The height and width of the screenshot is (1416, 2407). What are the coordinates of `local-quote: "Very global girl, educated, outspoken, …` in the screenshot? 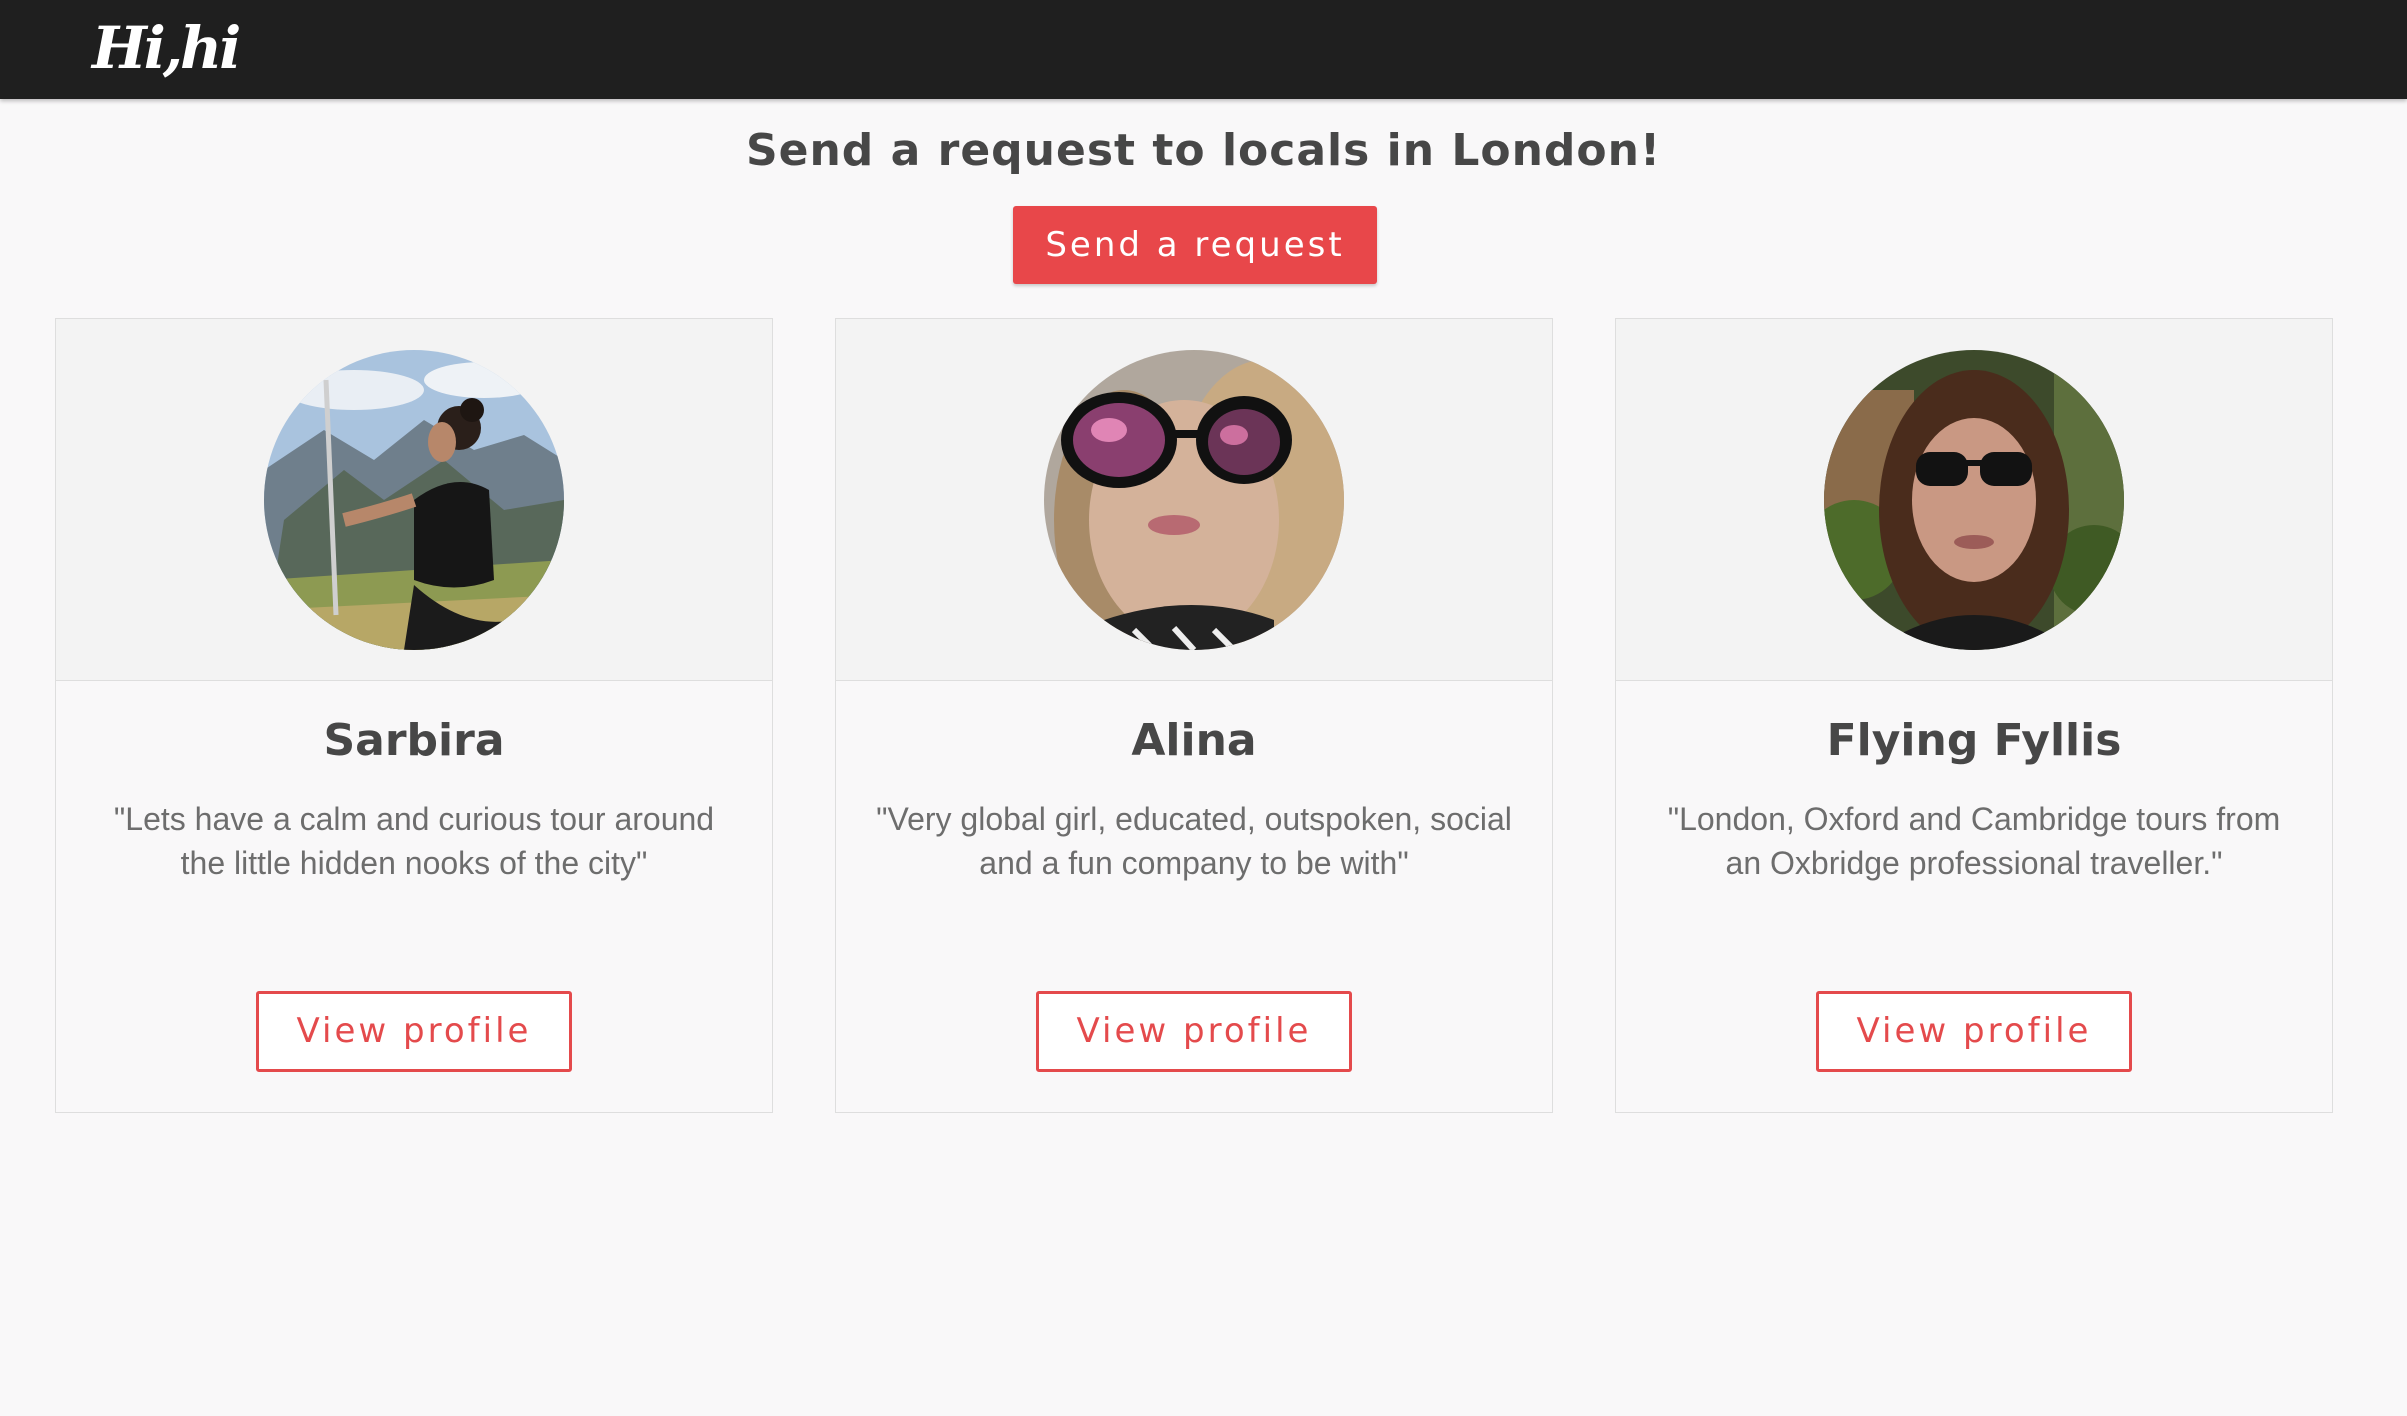 It's located at (1194, 841).